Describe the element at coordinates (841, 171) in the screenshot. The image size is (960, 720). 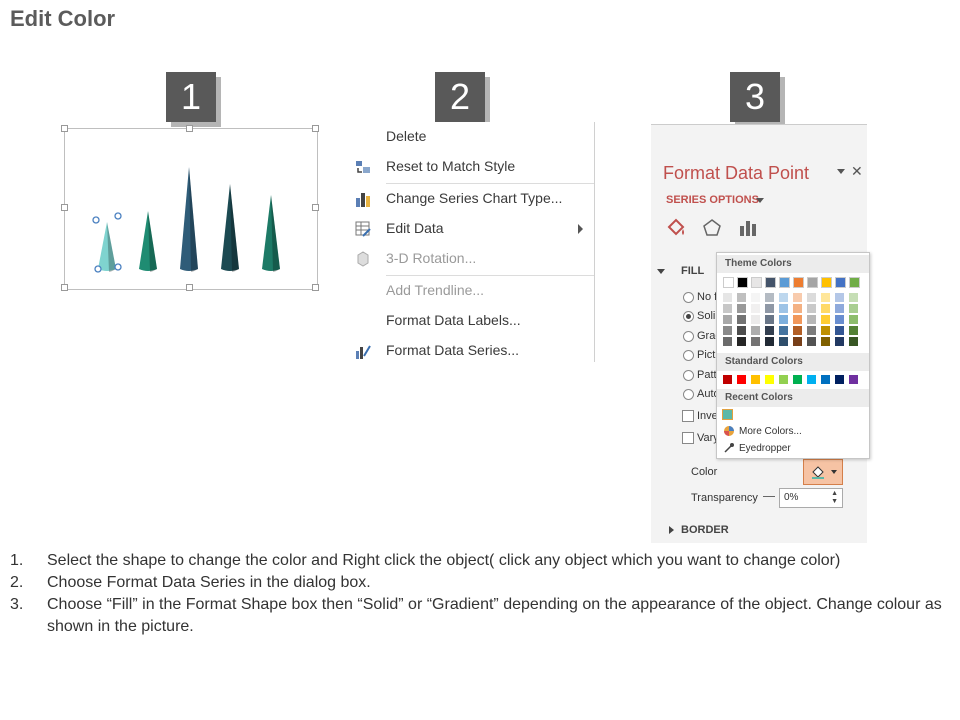
I see `pane-options-icon` at that location.